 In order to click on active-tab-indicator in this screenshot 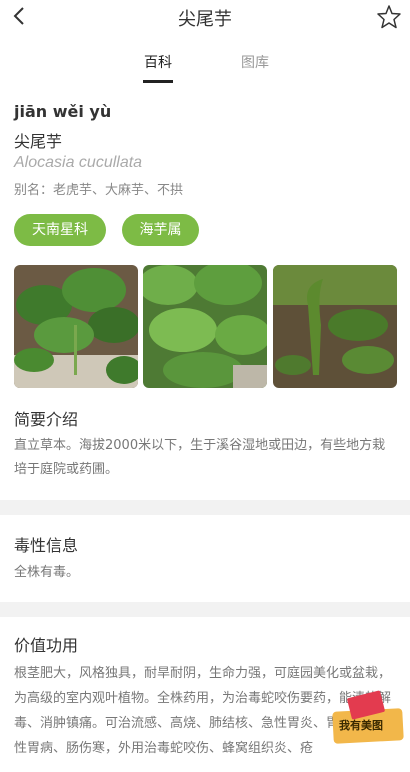, I will do `click(158, 81)`.